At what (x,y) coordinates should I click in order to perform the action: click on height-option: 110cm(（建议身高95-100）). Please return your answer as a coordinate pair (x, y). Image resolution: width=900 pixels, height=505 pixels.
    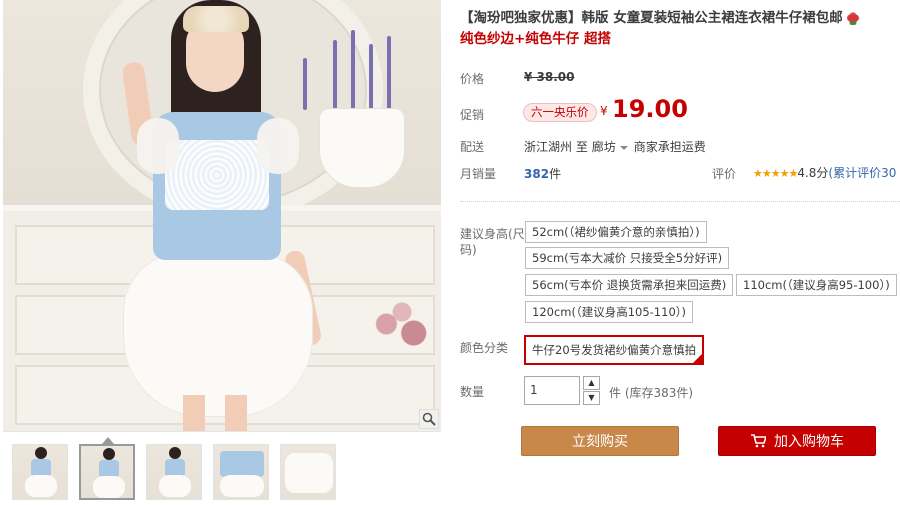
    Looking at the image, I should click on (816, 285).